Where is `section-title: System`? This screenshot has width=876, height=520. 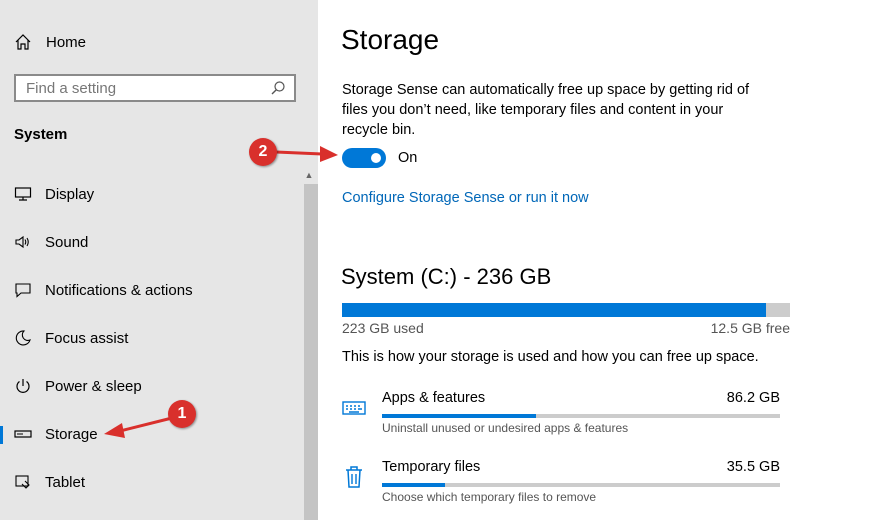
section-title: System is located at coordinates (41, 134).